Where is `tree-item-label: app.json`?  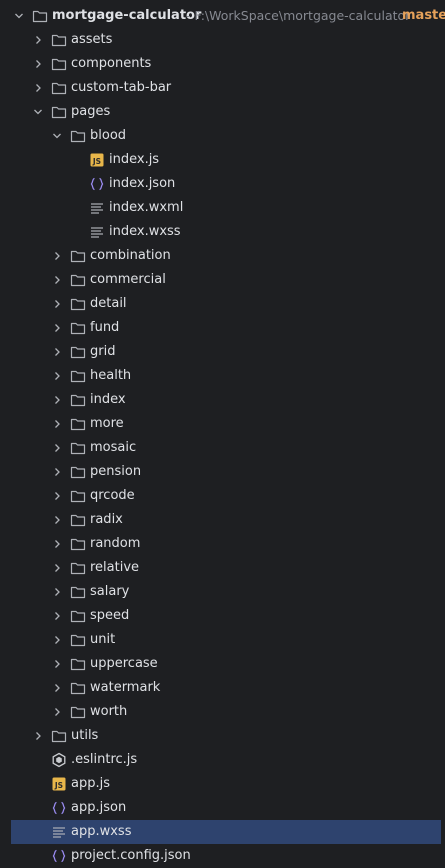
tree-item-label: app.json is located at coordinates (99, 807).